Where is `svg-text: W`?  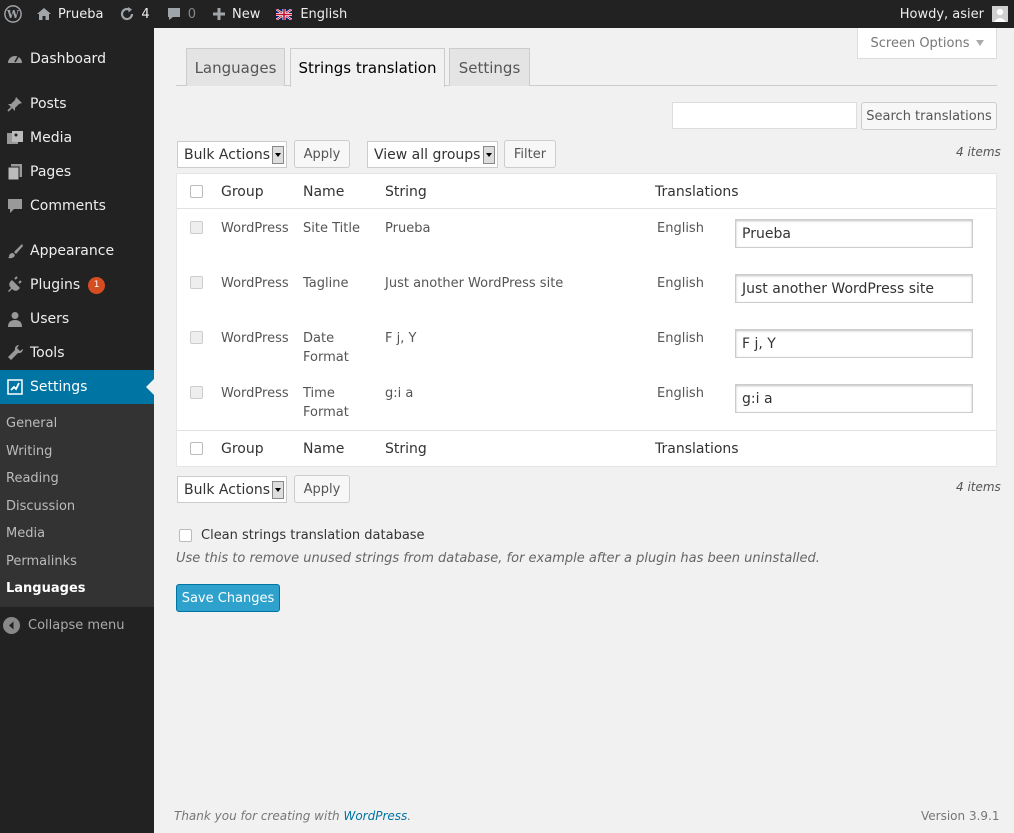 svg-text: W is located at coordinates (13, 14).